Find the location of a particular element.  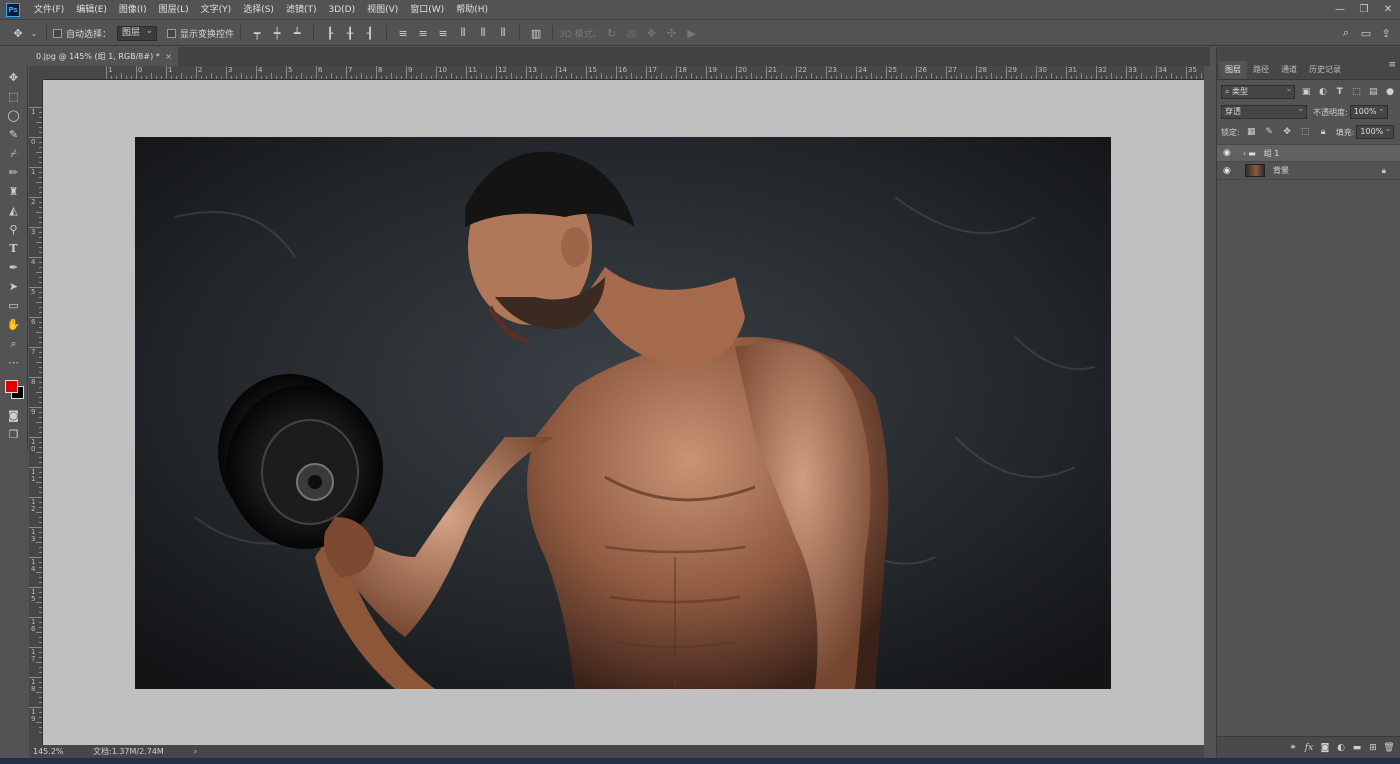

crop-eyedropper-tool-icon: ⌿ is located at coordinates (14, 154).